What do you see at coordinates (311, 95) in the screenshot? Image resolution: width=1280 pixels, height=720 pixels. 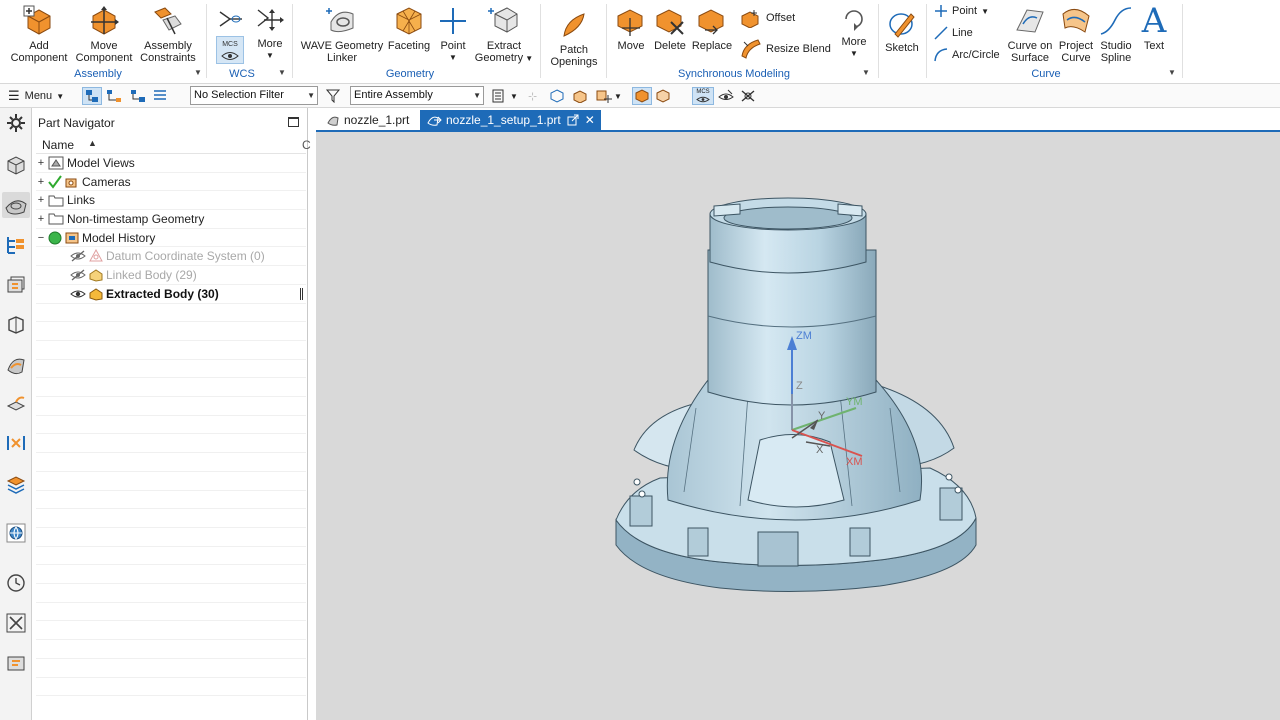 I see `chevron-down-icon: ▼` at bounding box center [311, 95].